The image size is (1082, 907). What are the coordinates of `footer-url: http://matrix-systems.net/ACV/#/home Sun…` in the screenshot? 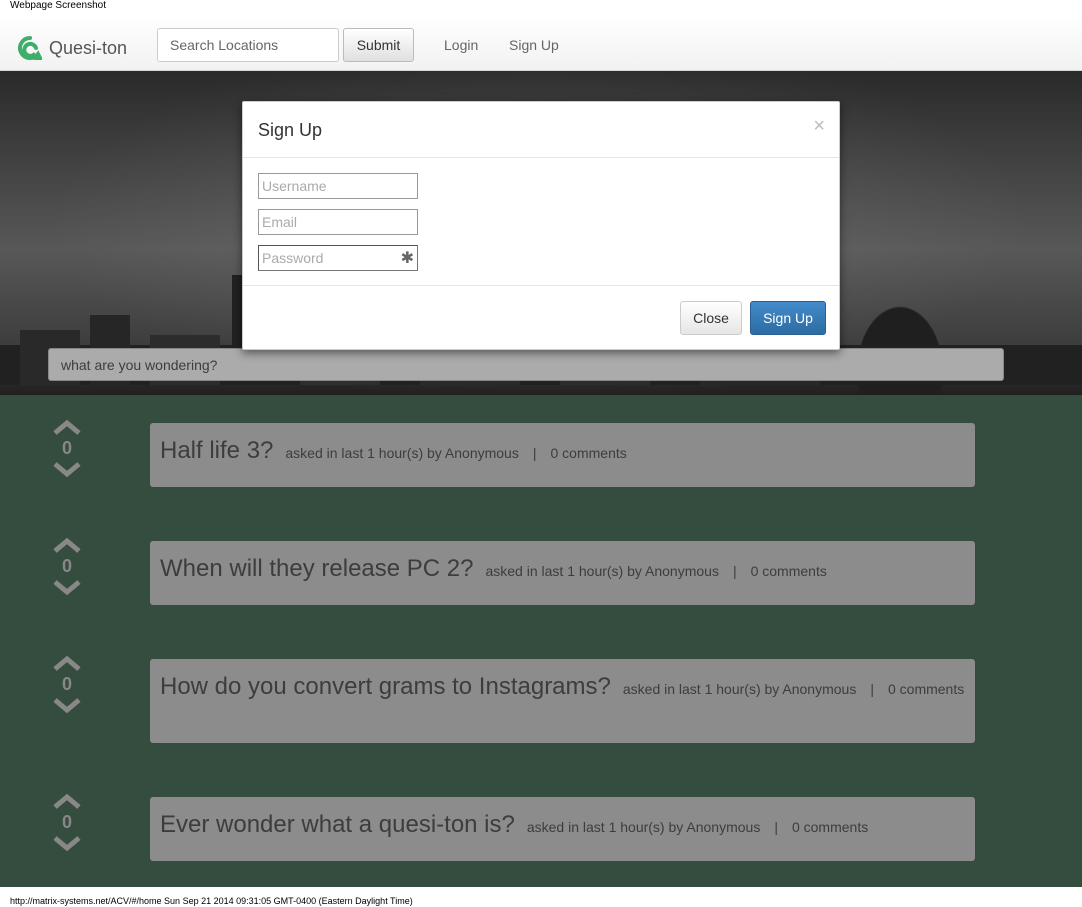 It's located at (211, 901).